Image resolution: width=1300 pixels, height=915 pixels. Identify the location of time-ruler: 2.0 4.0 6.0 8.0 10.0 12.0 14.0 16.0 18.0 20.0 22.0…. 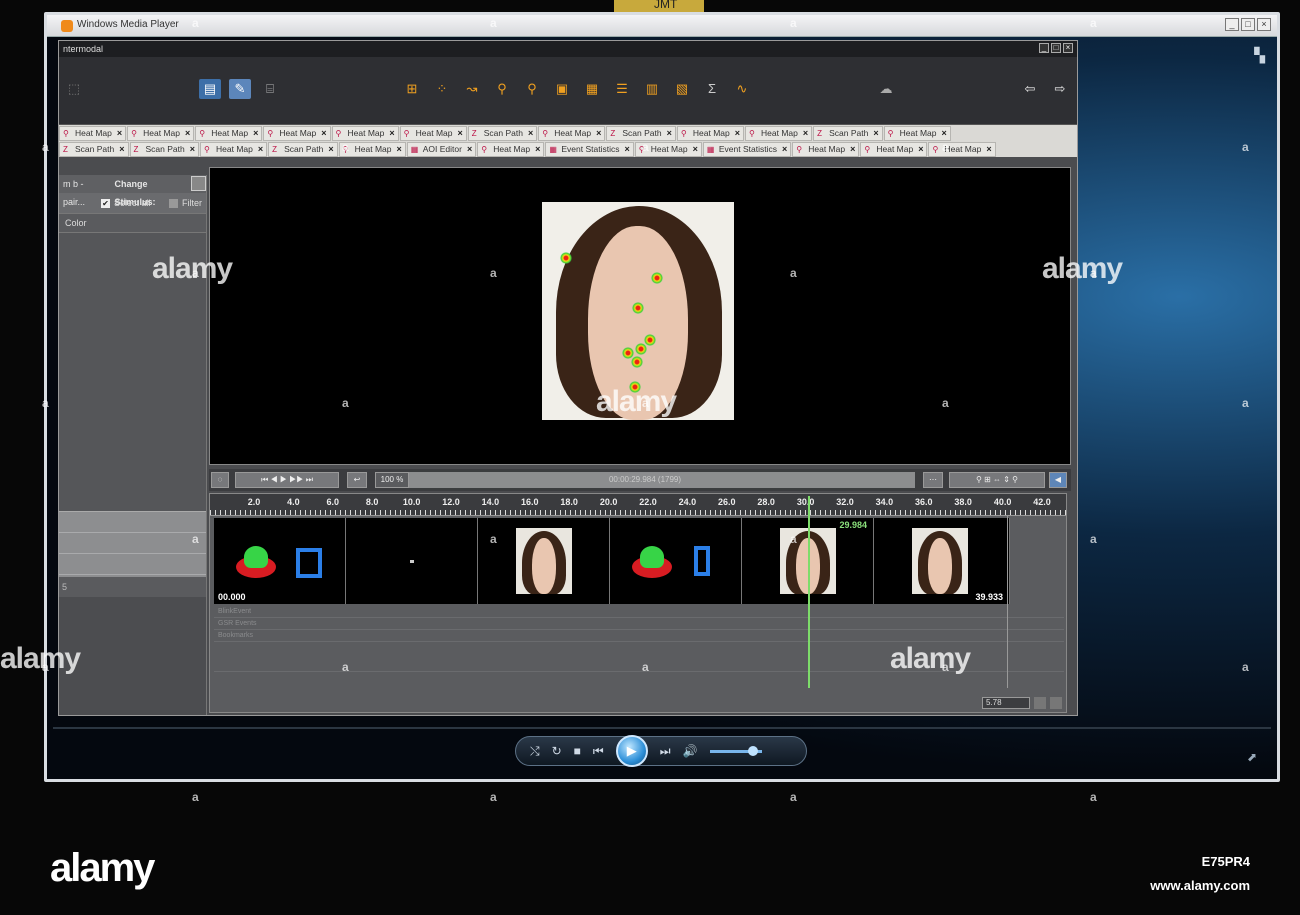
(638, 505).